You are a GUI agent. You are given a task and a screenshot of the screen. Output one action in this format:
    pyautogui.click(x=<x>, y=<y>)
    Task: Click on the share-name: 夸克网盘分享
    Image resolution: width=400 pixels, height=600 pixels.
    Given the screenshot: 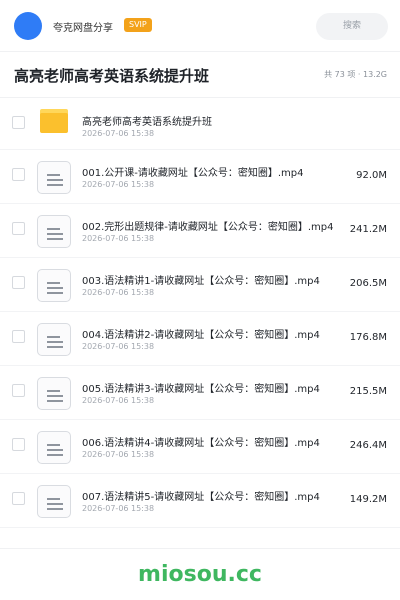 What is the action you would take?
    pyautogui.click(x=83, y=28)
    